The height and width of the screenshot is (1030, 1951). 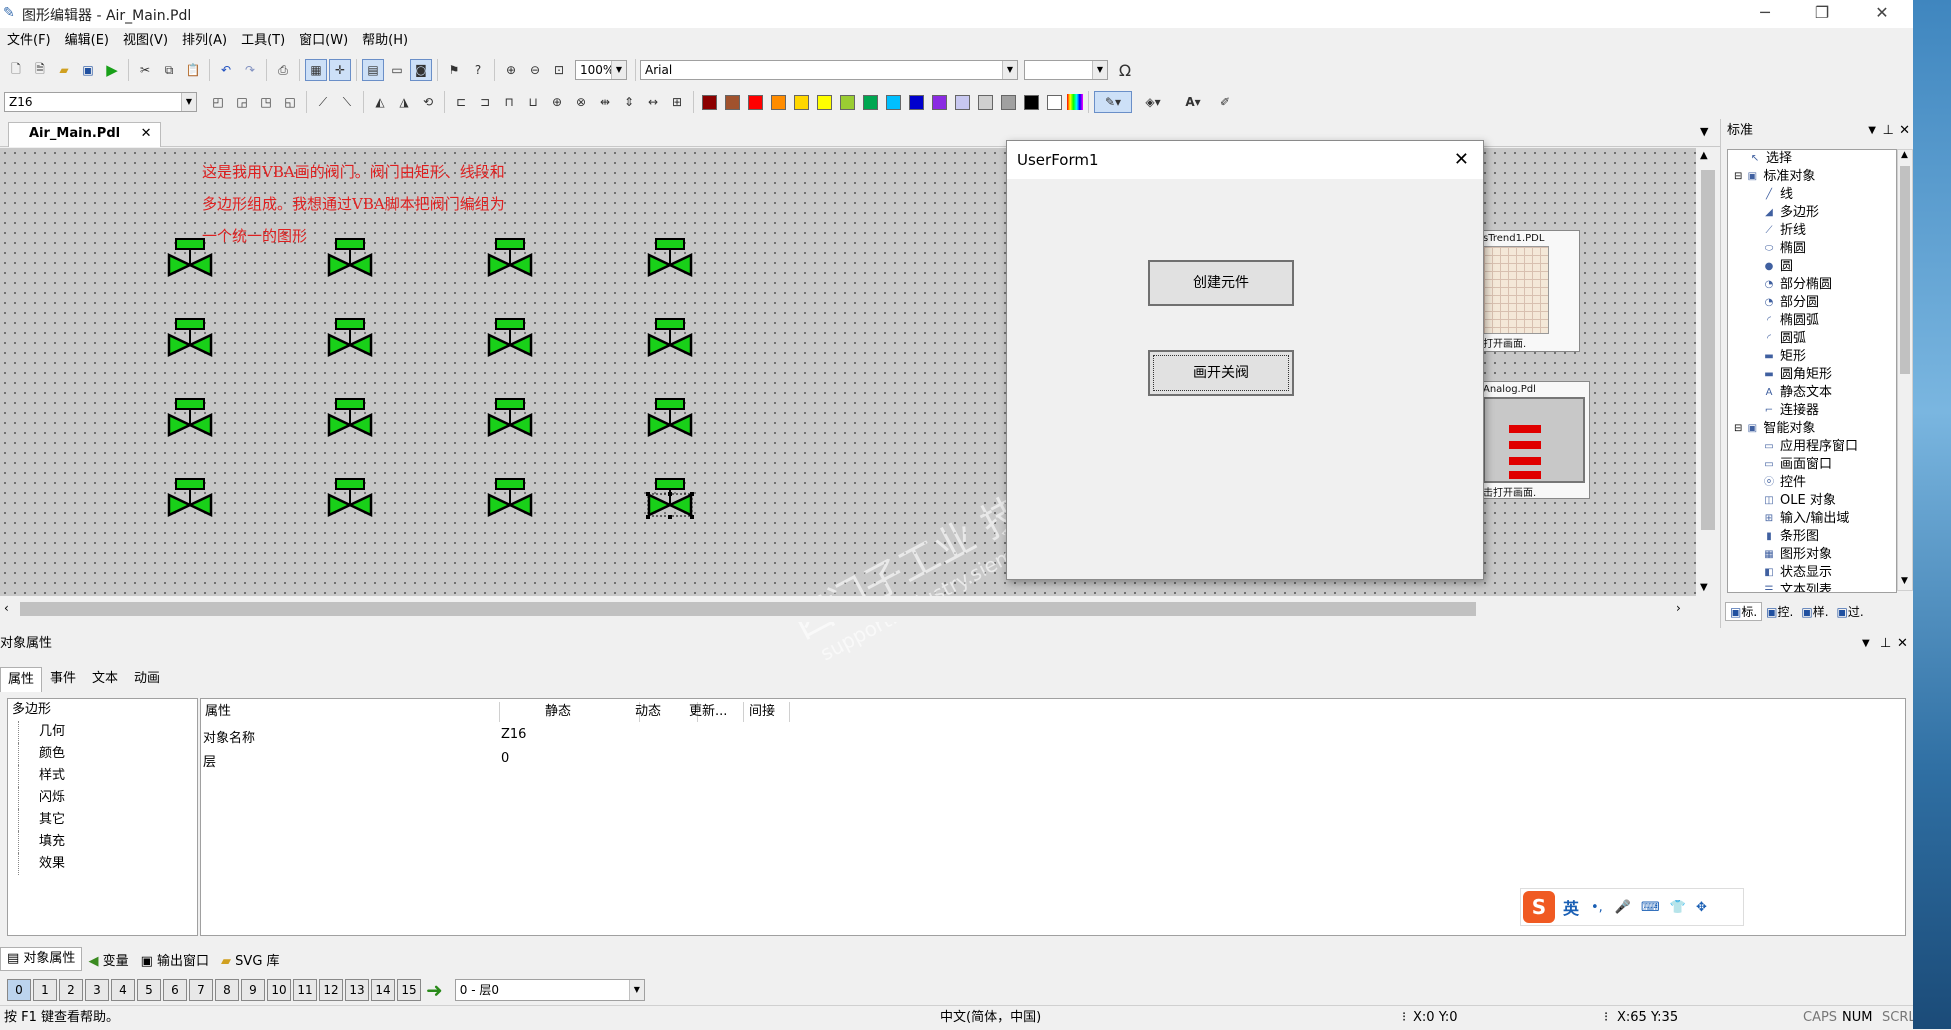 I want to click on layer-button: 3, so click(x=97, y=990).